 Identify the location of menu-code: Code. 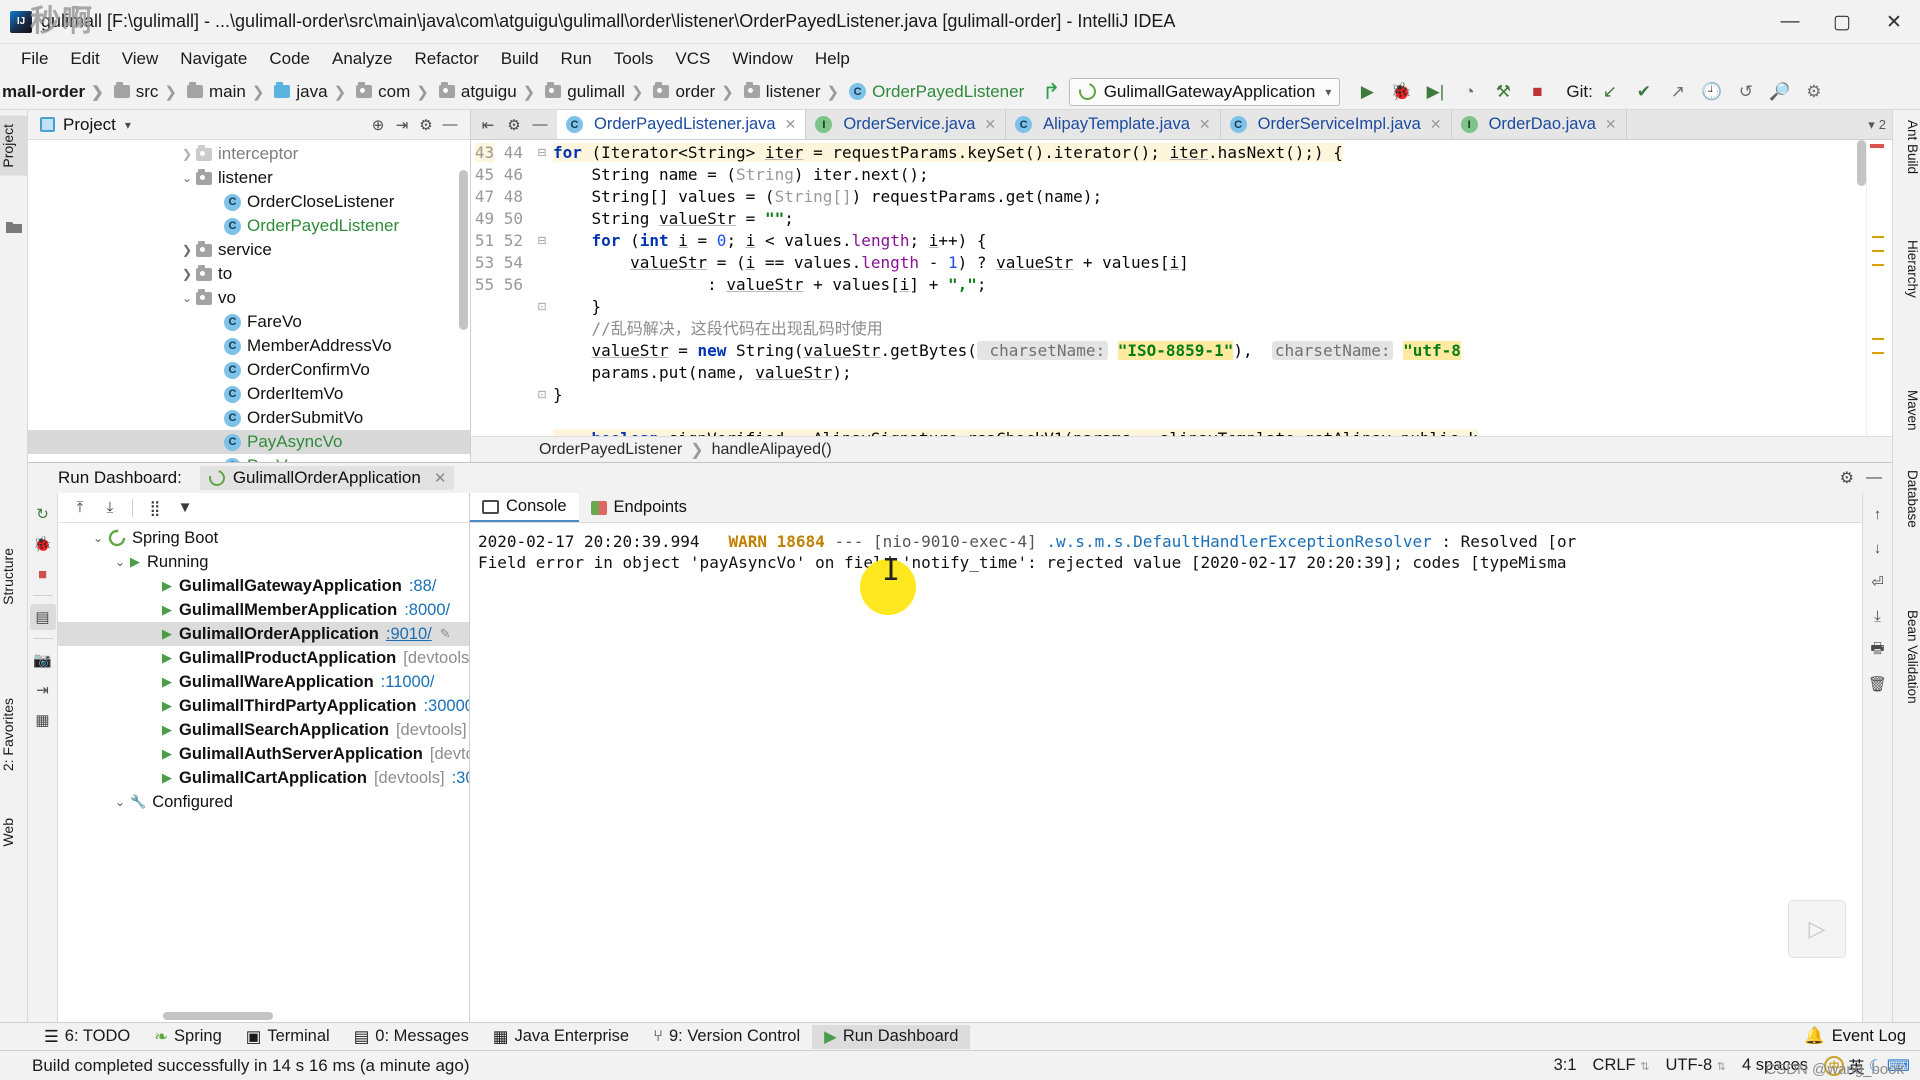
(289, 59).